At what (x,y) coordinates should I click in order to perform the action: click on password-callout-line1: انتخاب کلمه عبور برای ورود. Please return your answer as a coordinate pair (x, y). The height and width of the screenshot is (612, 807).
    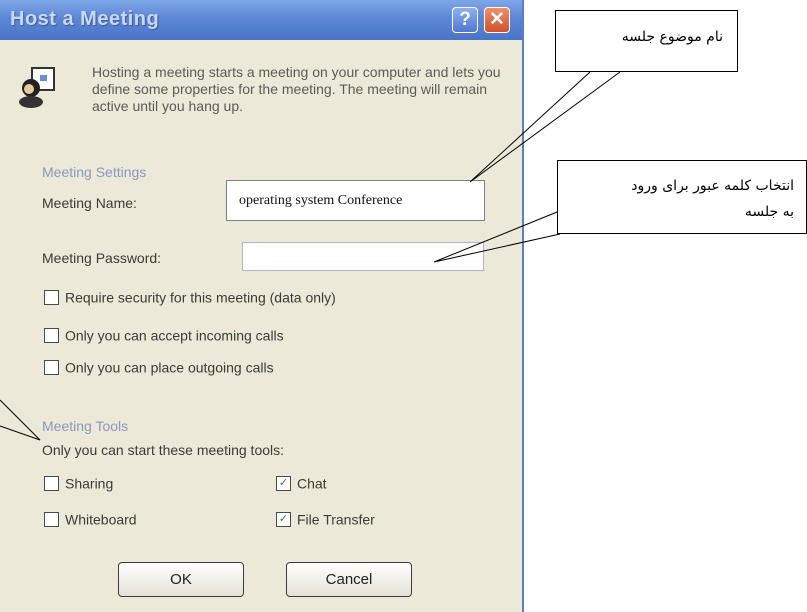
    Looking at the image, I should click on (712, 186).